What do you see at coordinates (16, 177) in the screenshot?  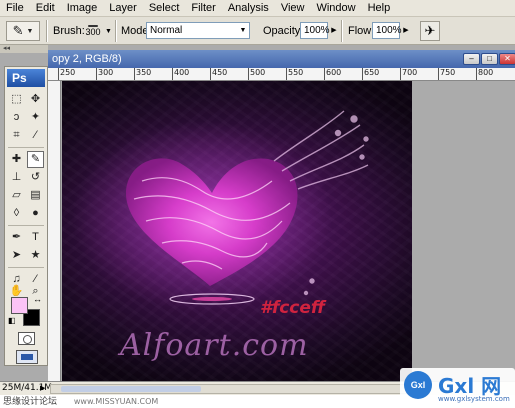 I see `clone-stamp-tool-icon: ⊥` at bounding box center [16, 177].